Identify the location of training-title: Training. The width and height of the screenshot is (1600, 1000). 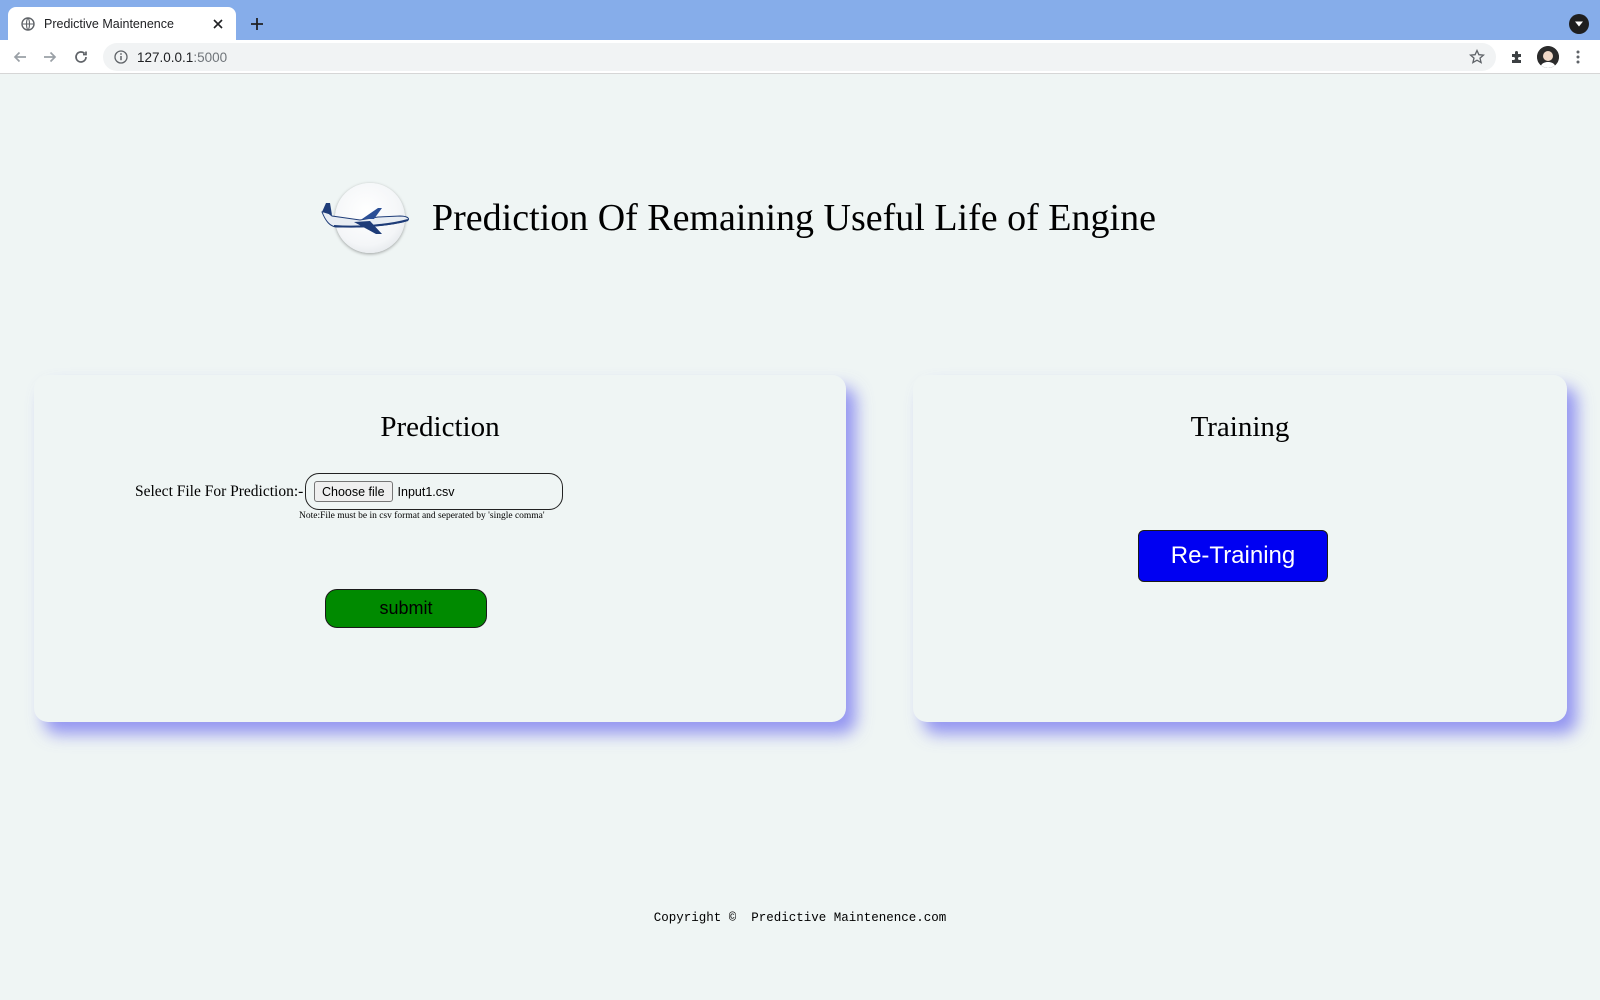
(1240, 427).